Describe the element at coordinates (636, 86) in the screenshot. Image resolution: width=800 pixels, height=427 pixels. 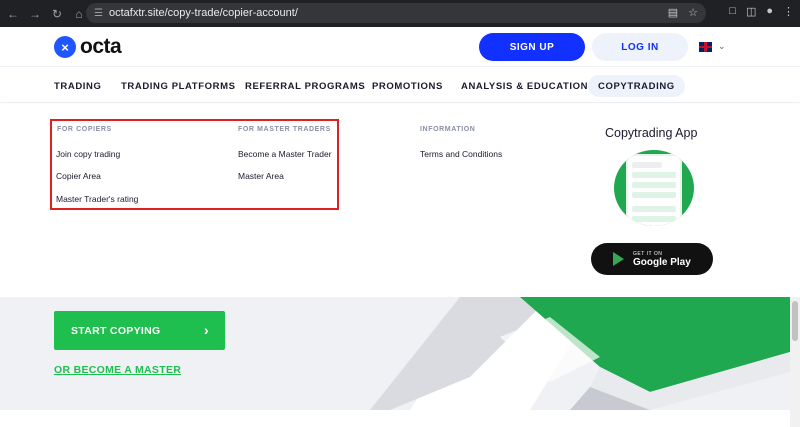
I see `menu-item-copytrading: COPYTRADING` at that location.